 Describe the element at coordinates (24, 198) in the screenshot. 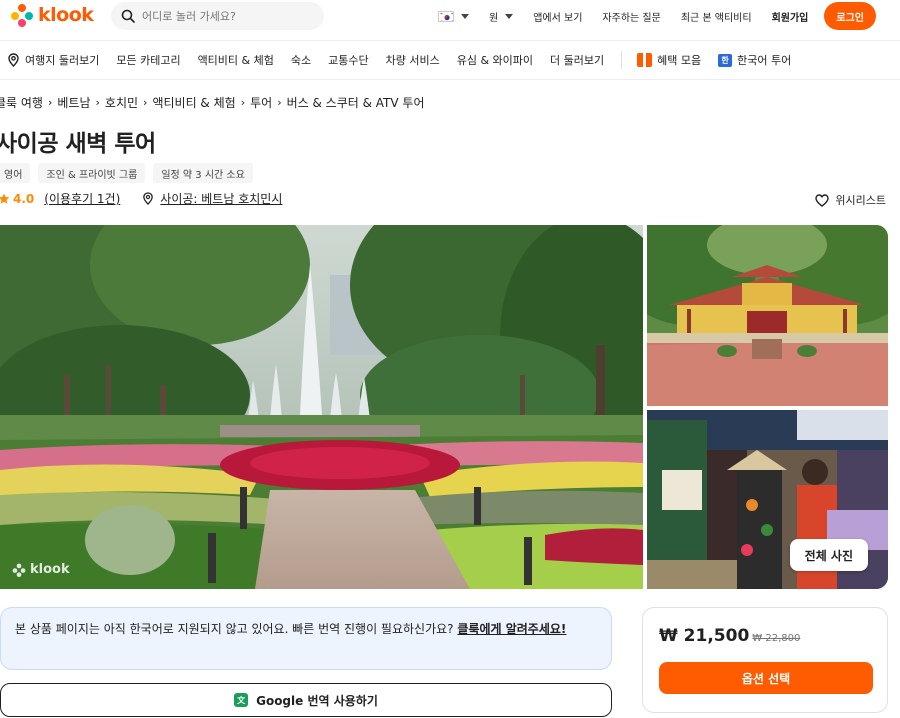

I see `rating-value: 4.0` at that location.